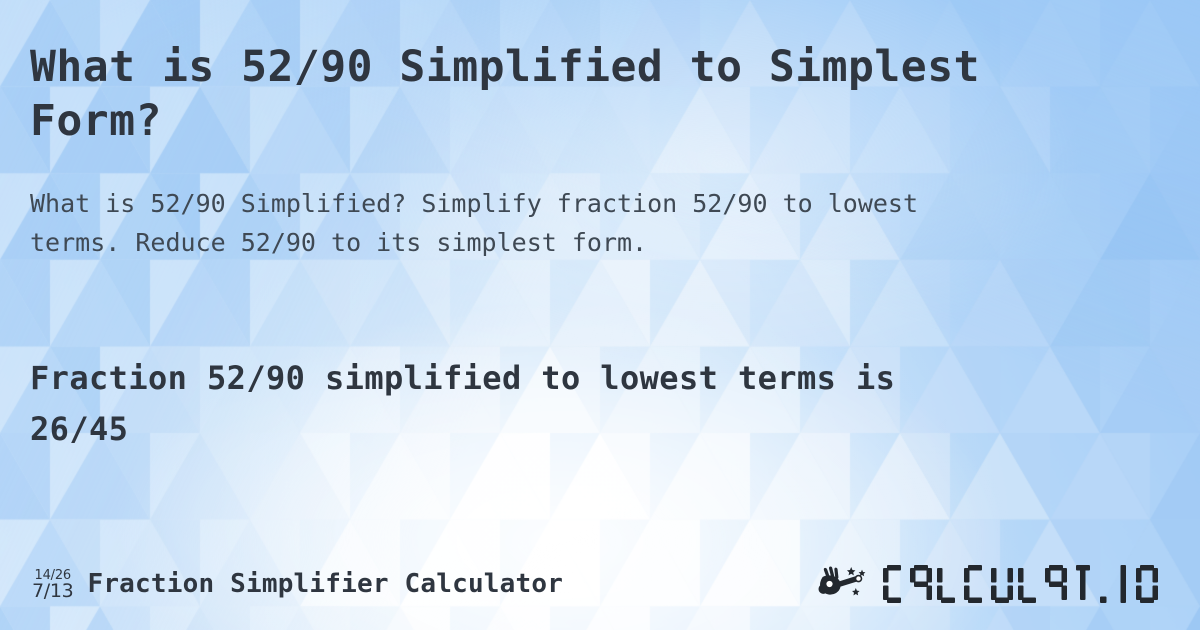 The height and width of the screenshot is (630, 1200). Describe the element at coordinates (1083, 582) in the screenshot. I see `brand-letter-T` at that location.